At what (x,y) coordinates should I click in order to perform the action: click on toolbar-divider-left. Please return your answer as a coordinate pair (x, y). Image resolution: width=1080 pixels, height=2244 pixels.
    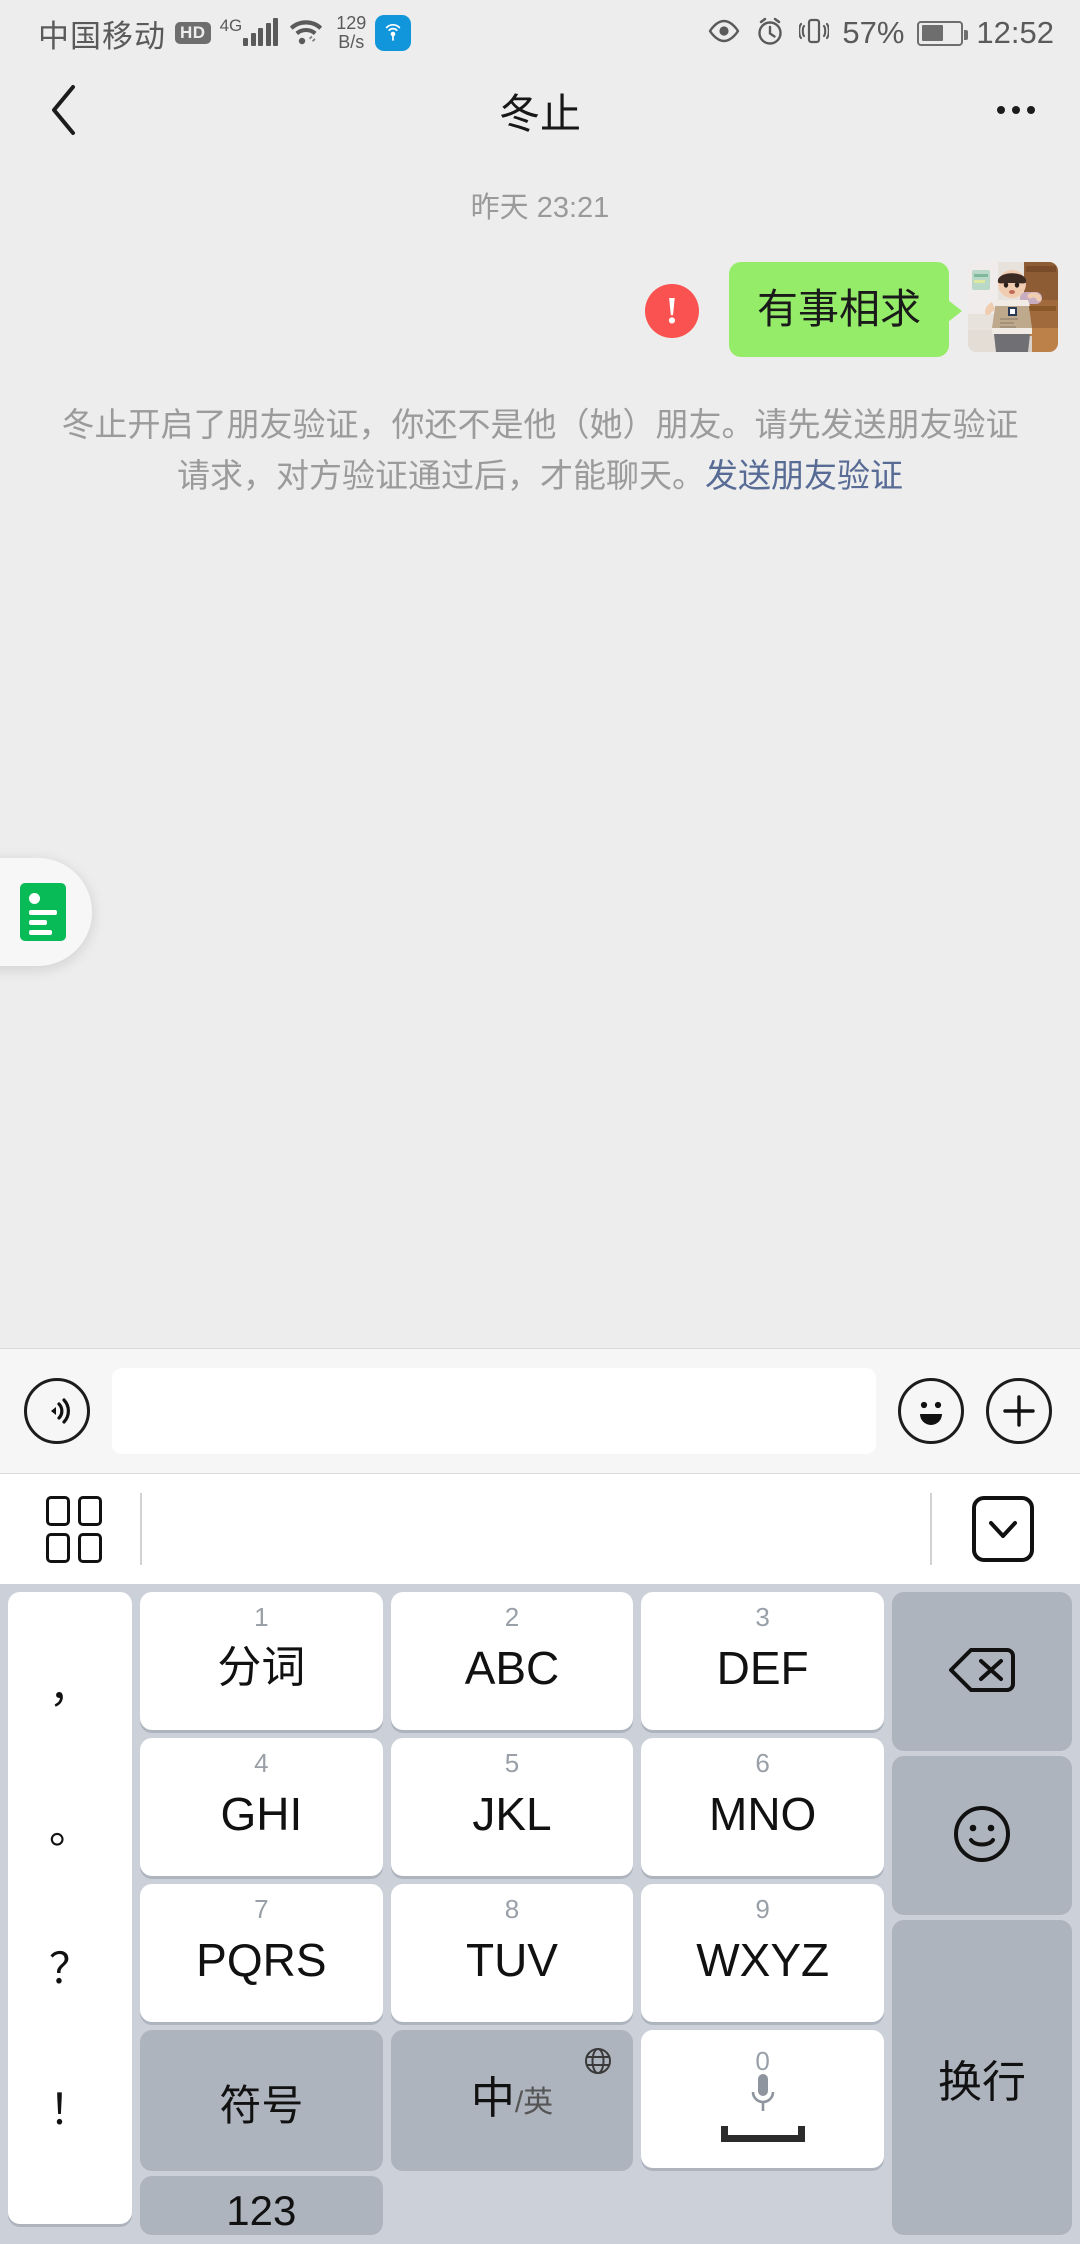
    Looking at the image, I should click on (141, 1529).